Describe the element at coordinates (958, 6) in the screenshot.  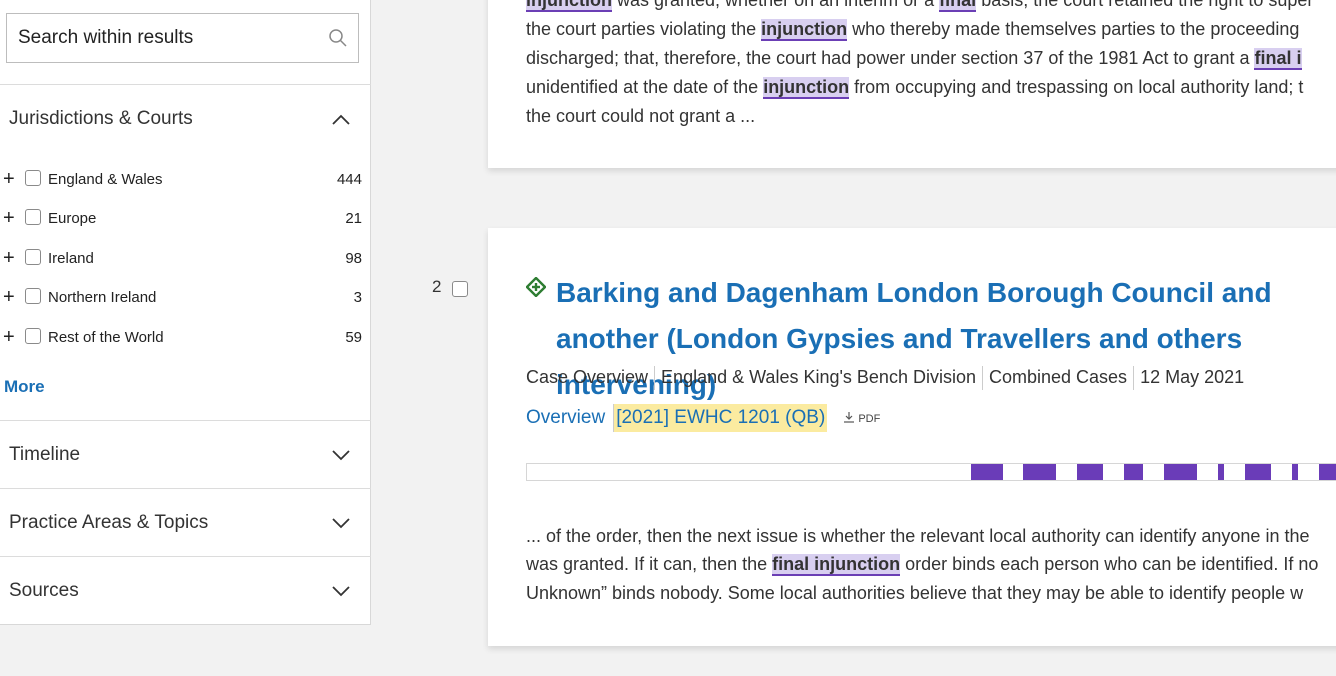
I see `search-highlight: final` at that location.